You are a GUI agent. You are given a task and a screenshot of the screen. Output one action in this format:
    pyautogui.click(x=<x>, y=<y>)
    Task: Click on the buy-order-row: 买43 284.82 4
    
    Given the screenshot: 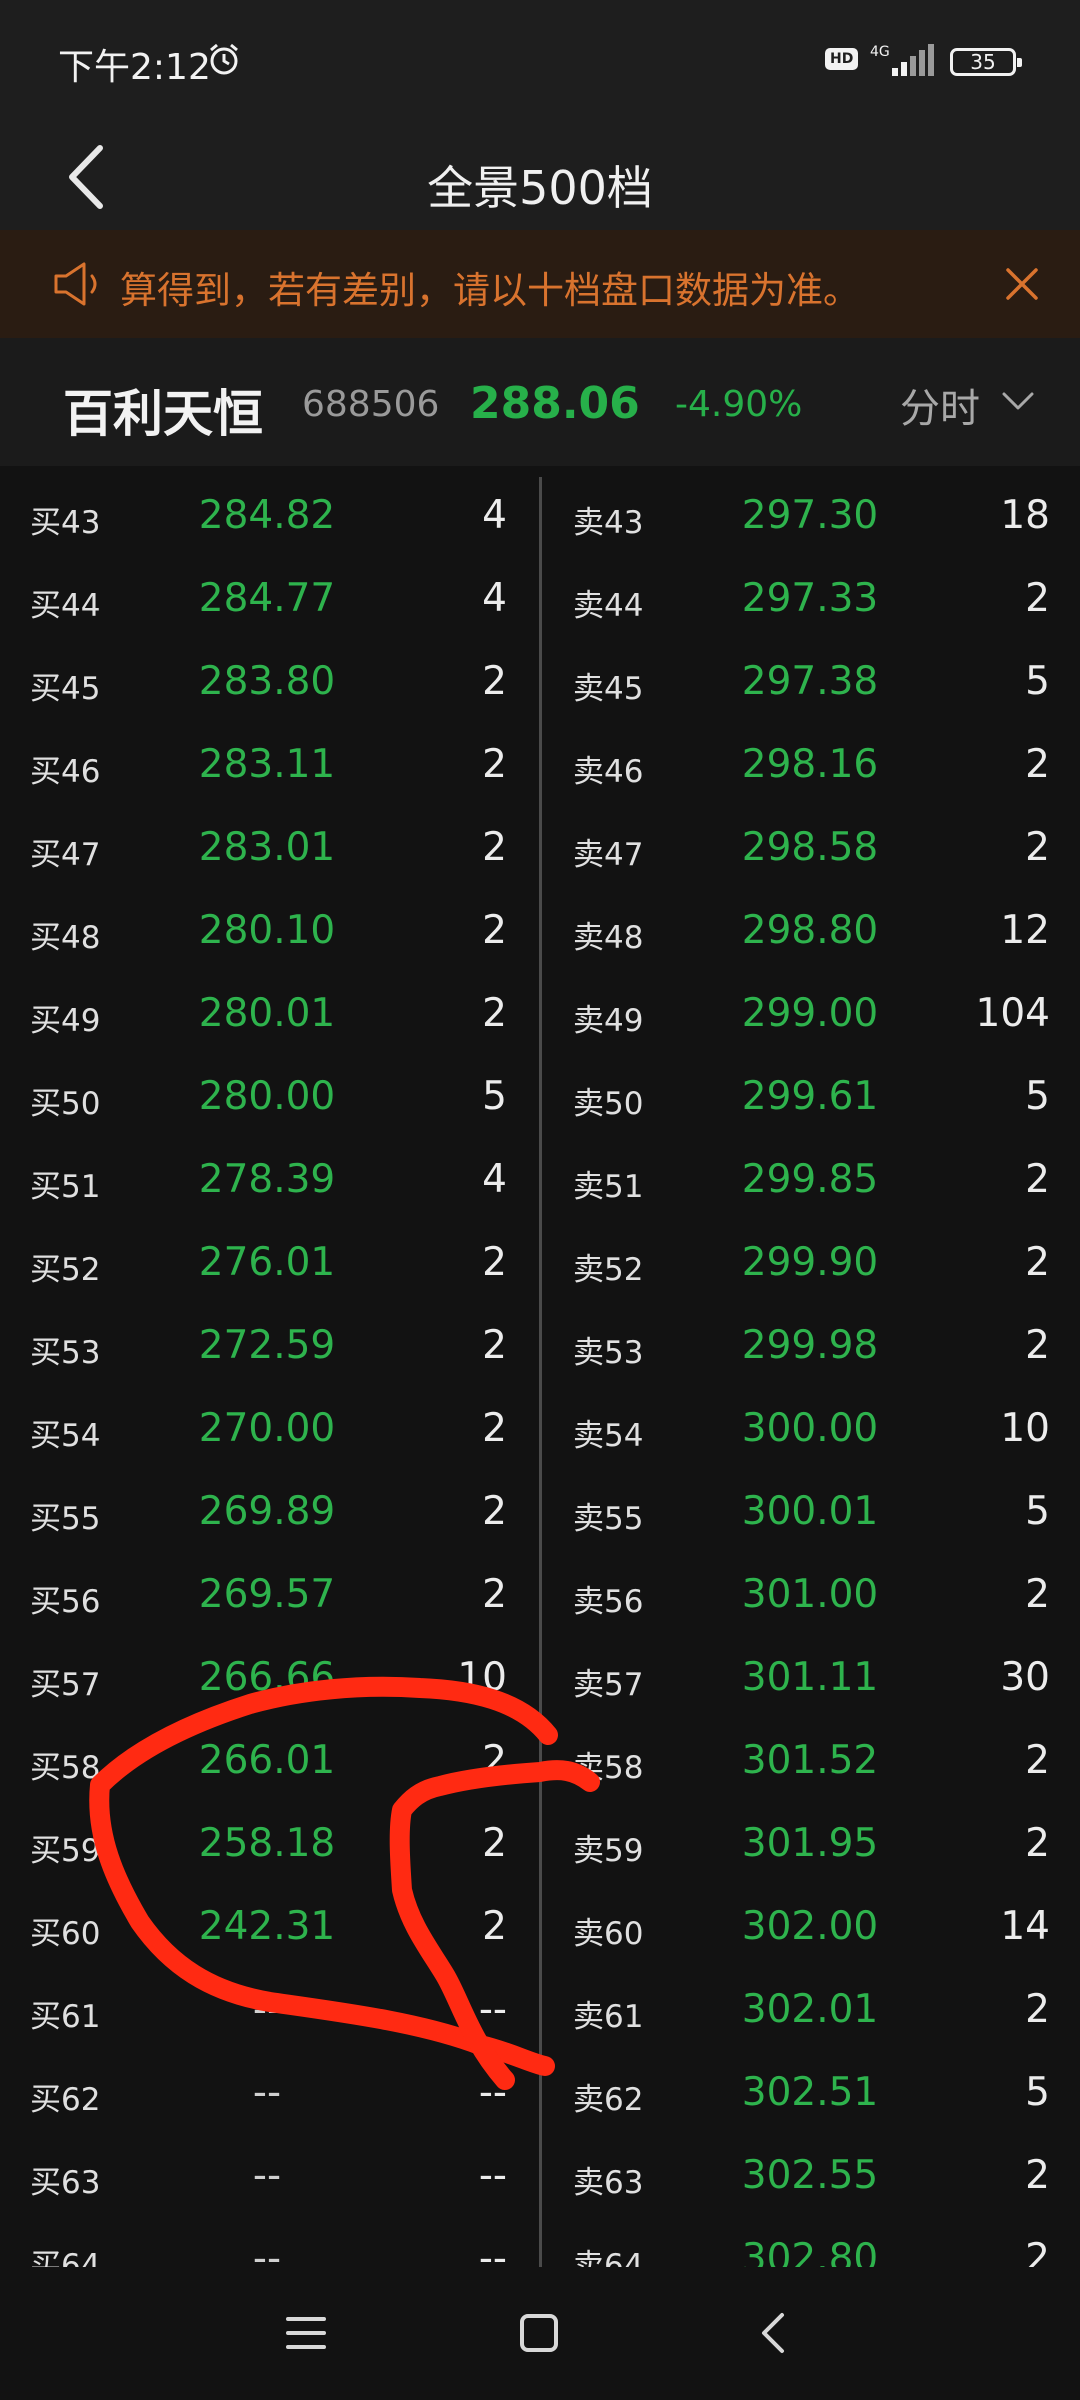 What is the action you would take?
    pyautogui.click(x=270, y=518)
    